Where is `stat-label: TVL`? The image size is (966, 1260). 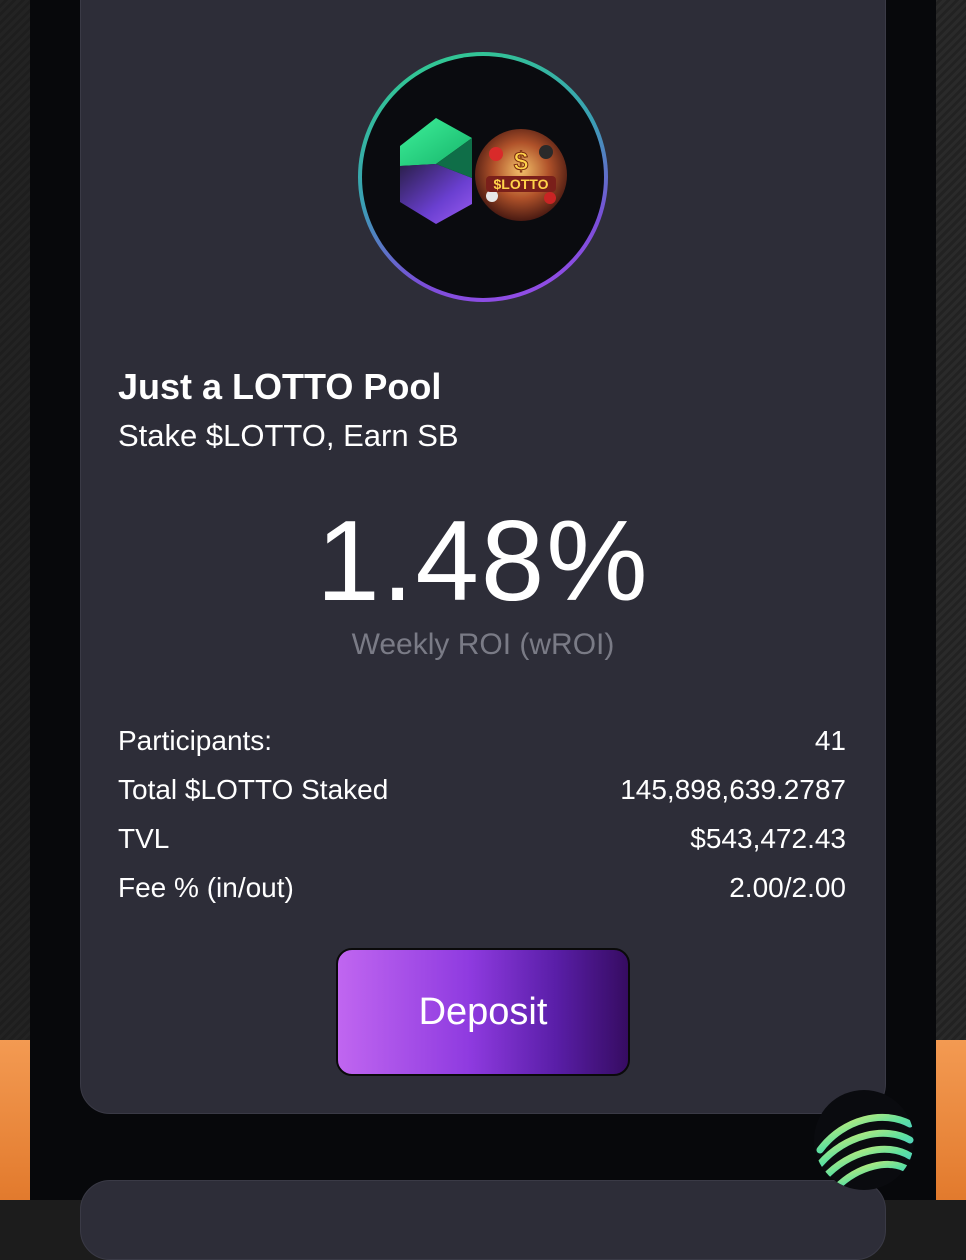
stat-label: TVL is located at coordinates (144, 838).